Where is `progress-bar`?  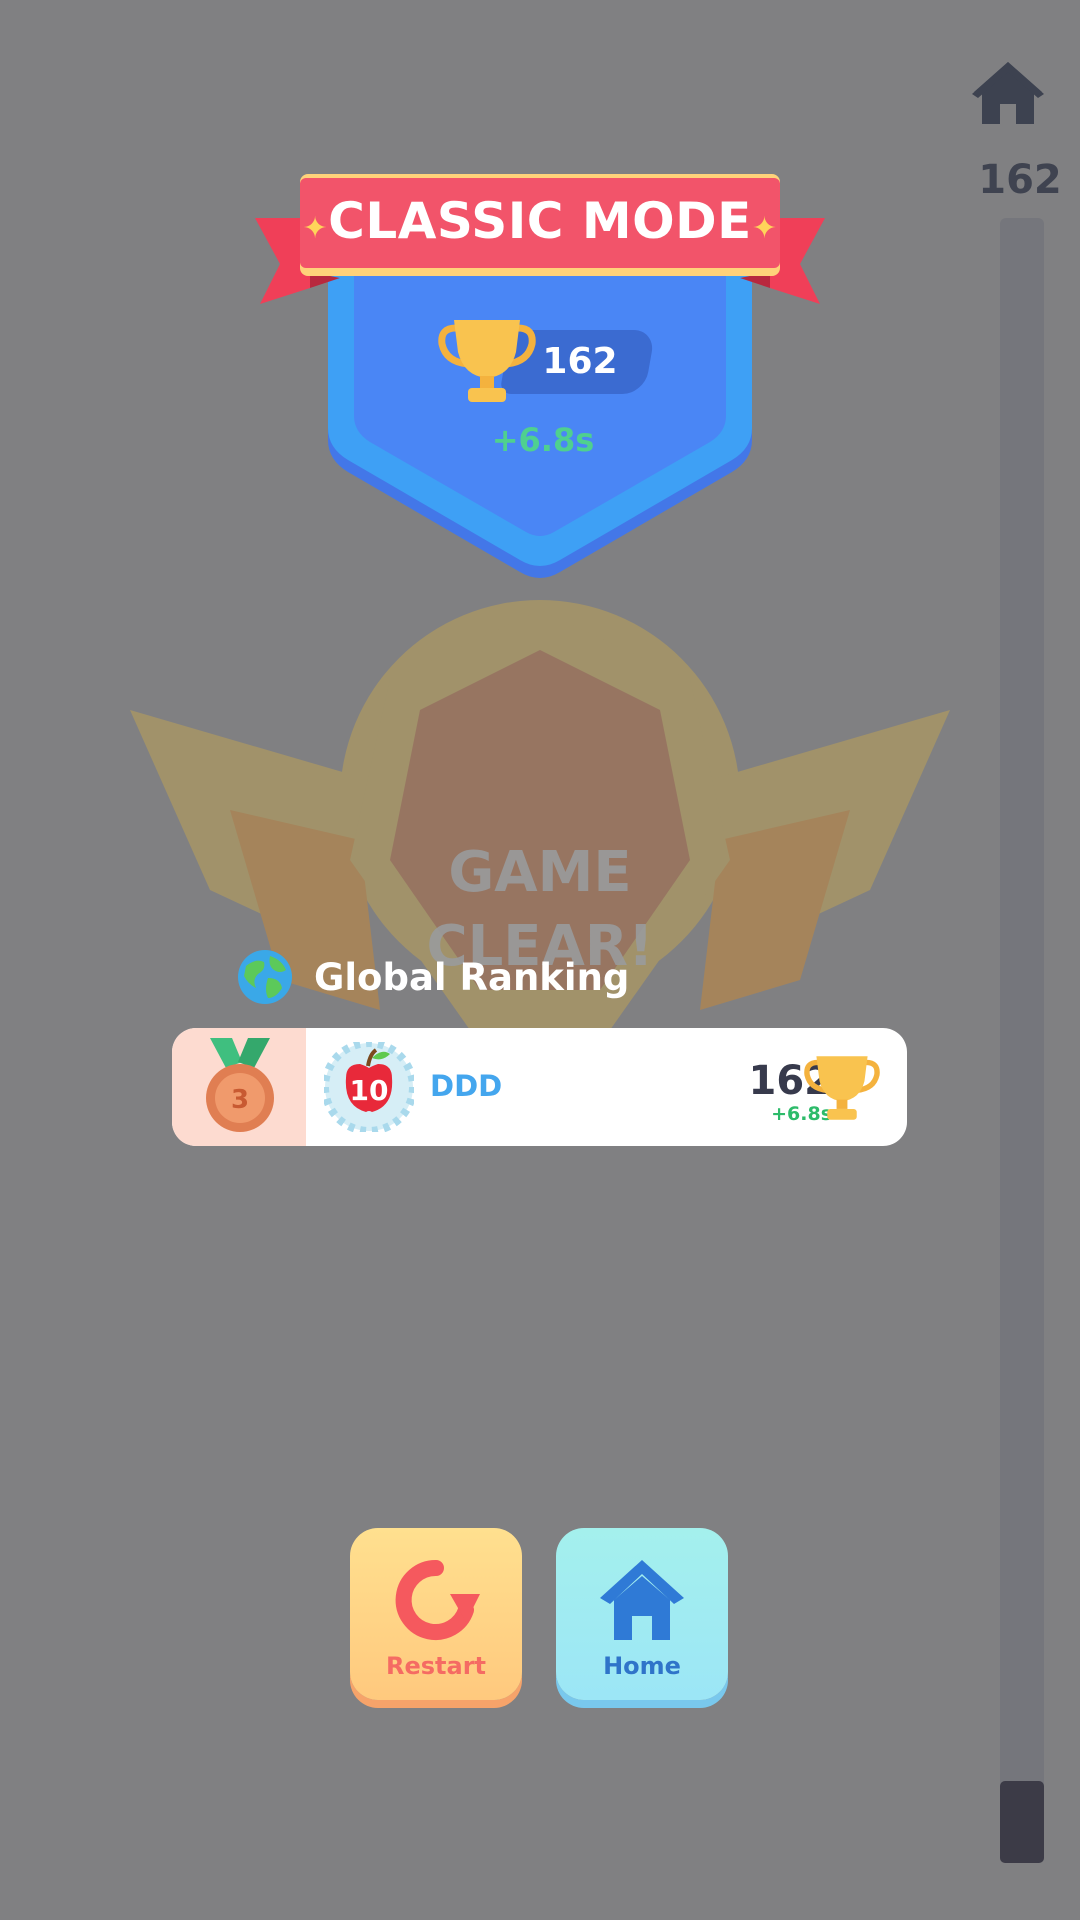 progress-bar is located at coordinates (1022, 1040).